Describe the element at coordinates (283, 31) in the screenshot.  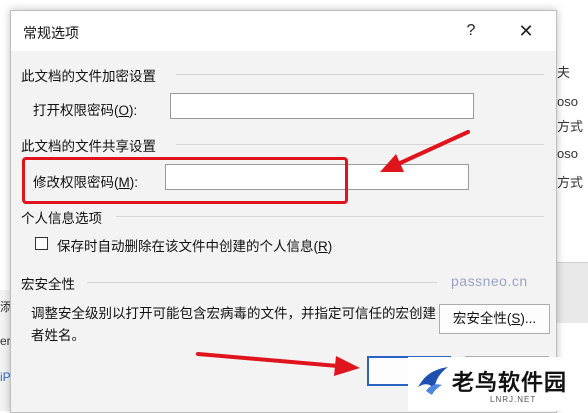
I see `dialog-titlebar: 常规选项 ? ✕` at that location.